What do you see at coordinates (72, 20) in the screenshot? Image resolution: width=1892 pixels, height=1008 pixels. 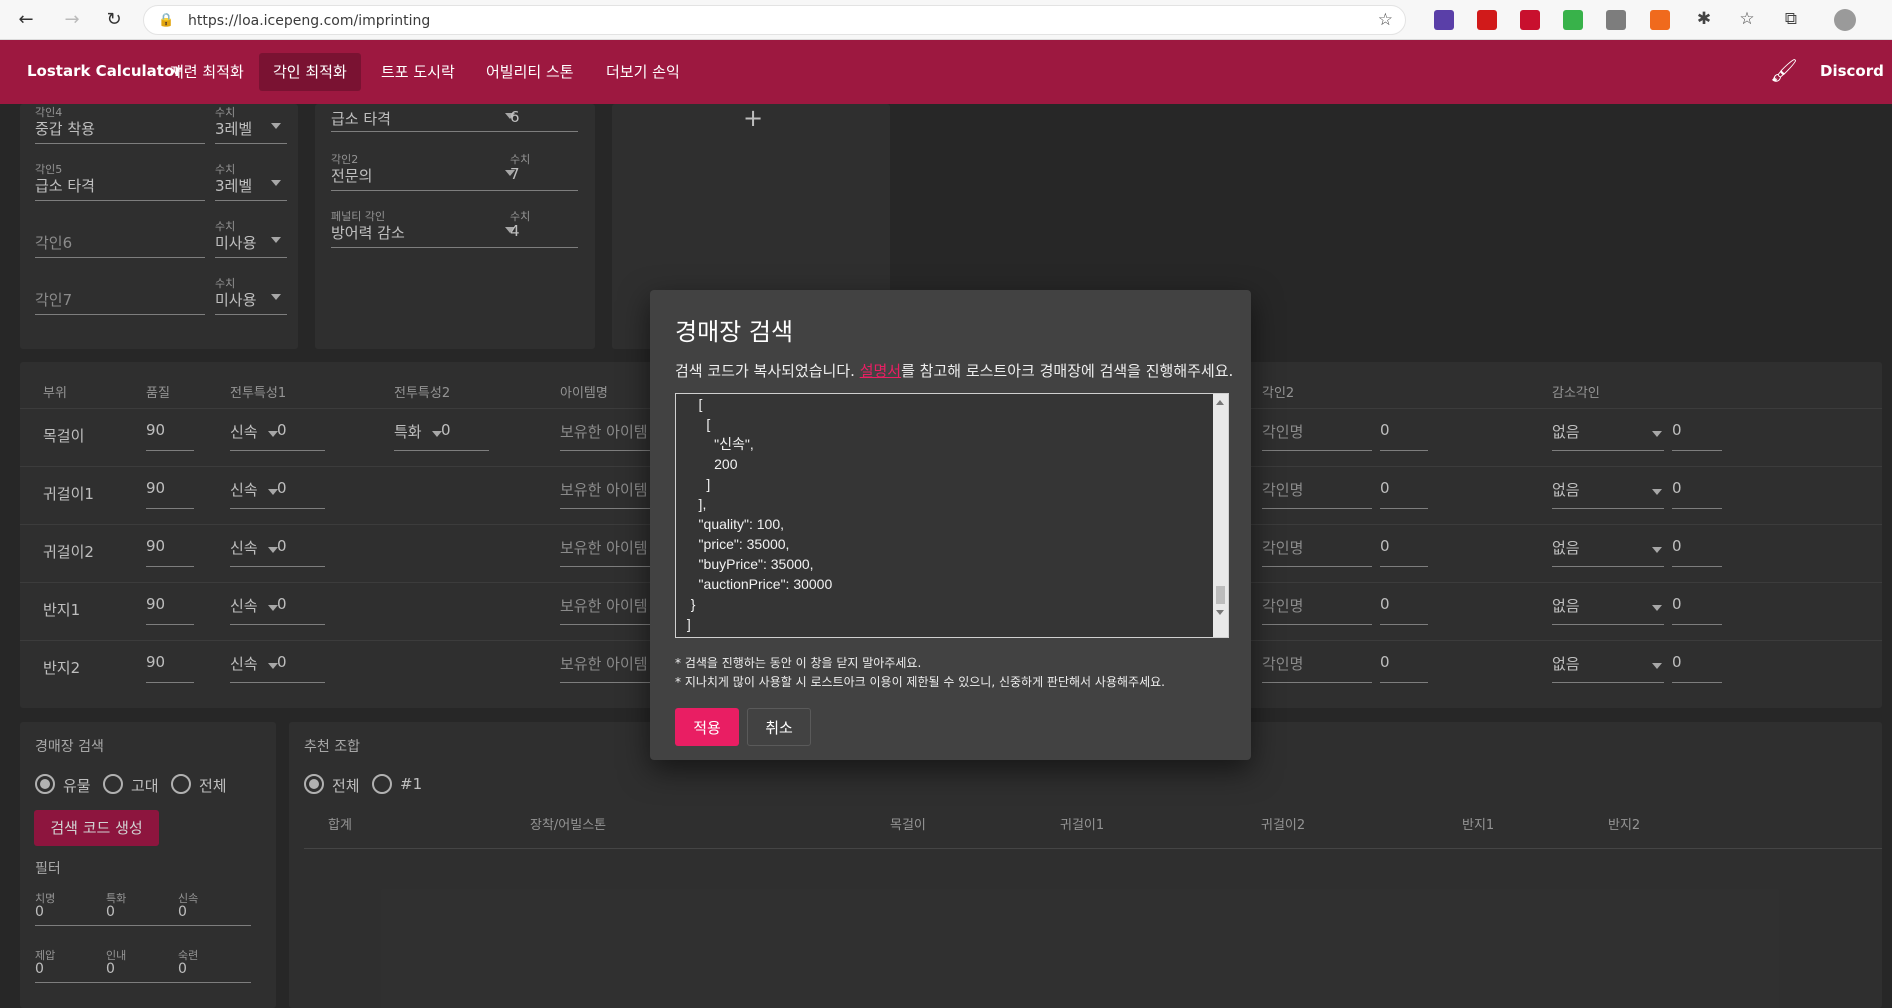 I see `forward-icon: →` at bounding box center [72, 20].